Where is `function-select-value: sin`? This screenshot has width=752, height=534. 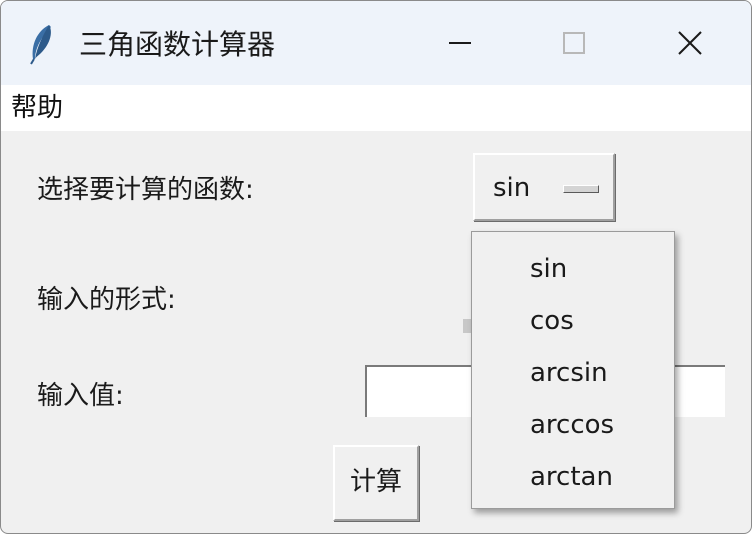 function-select-value: sin is located at coordinates (512, 188).